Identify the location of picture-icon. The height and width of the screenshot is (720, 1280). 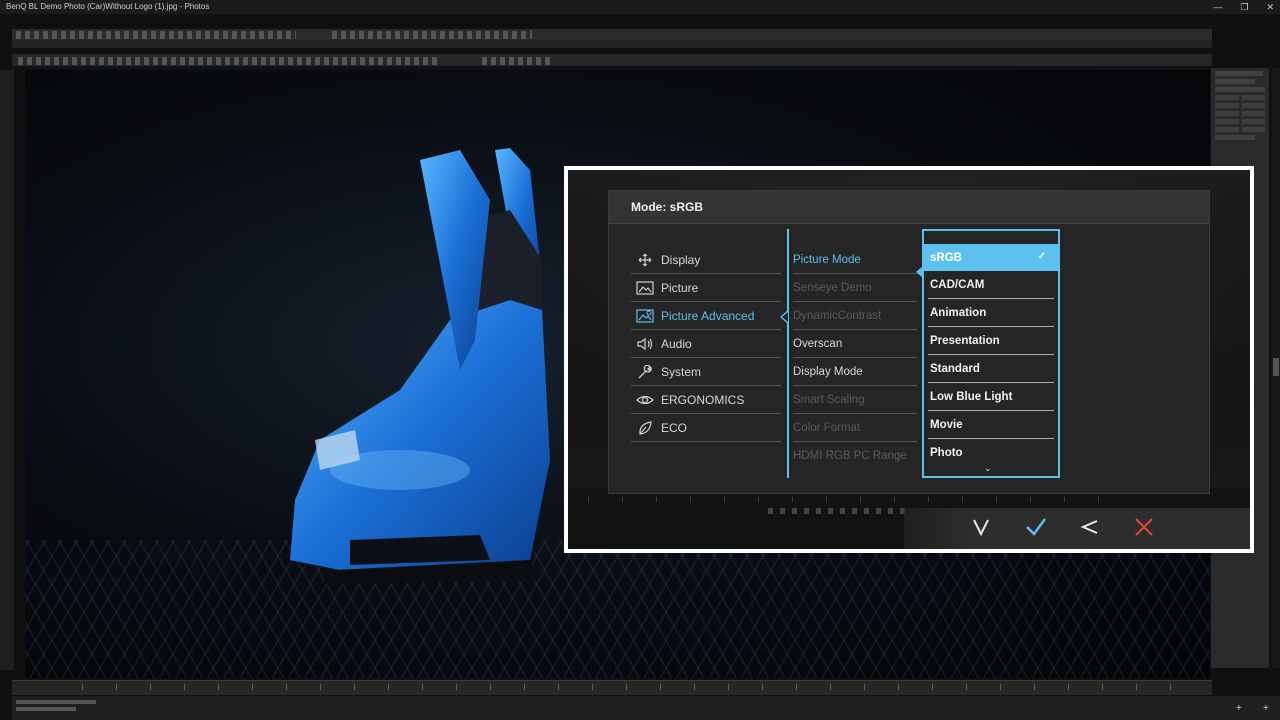
(645, 287).